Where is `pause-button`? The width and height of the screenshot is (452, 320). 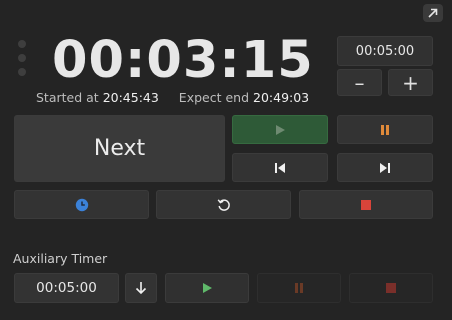
pause-button is located at coordinates (385, 129).